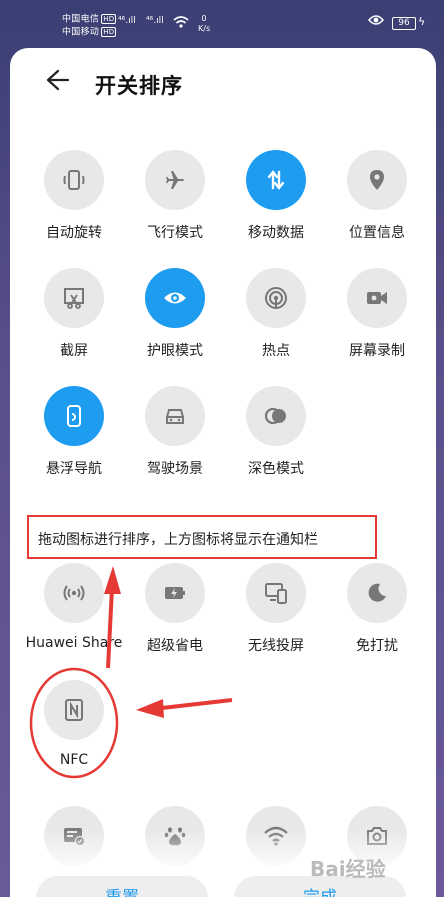 This screenshot has height=897, width=444. I want to click on reset-button: 重置, so click(122, 886).